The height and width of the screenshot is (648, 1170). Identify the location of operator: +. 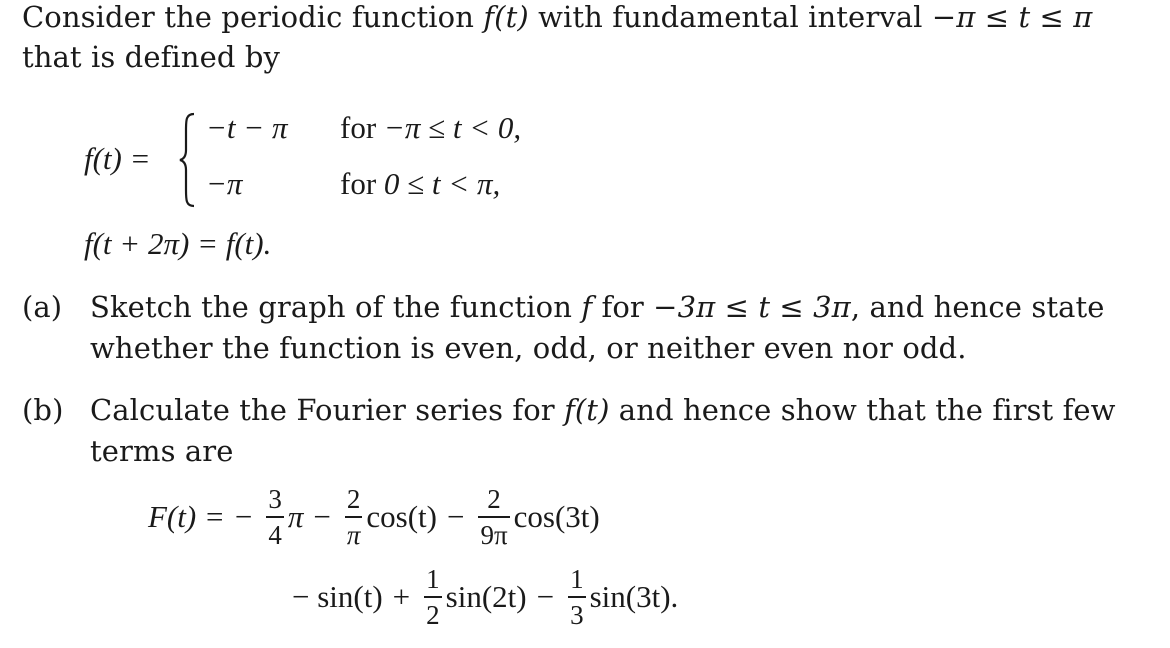
(401, 597).